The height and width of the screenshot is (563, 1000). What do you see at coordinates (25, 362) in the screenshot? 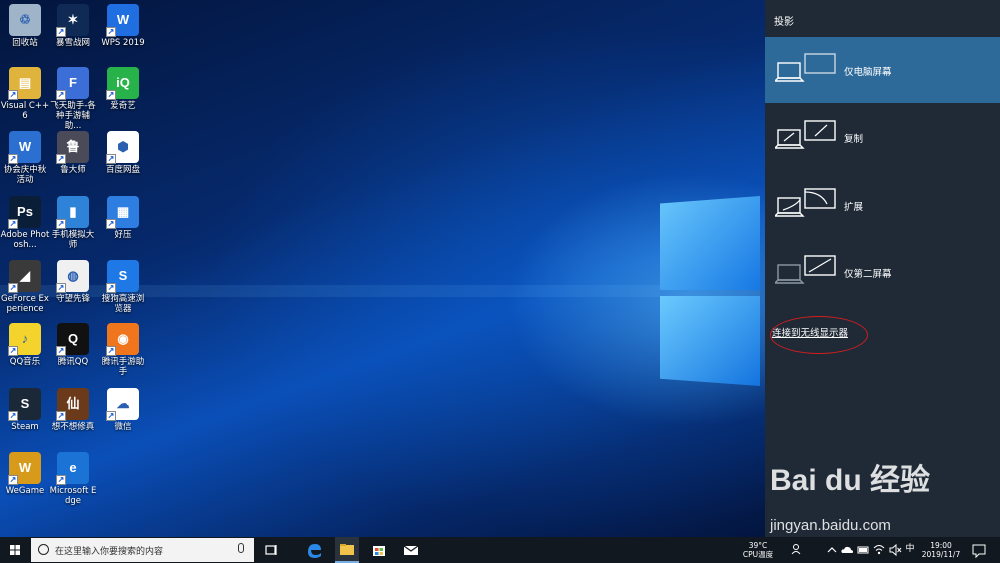
I see `desktop-icon-label: QQ音乐` at bounding box center [25, 362].